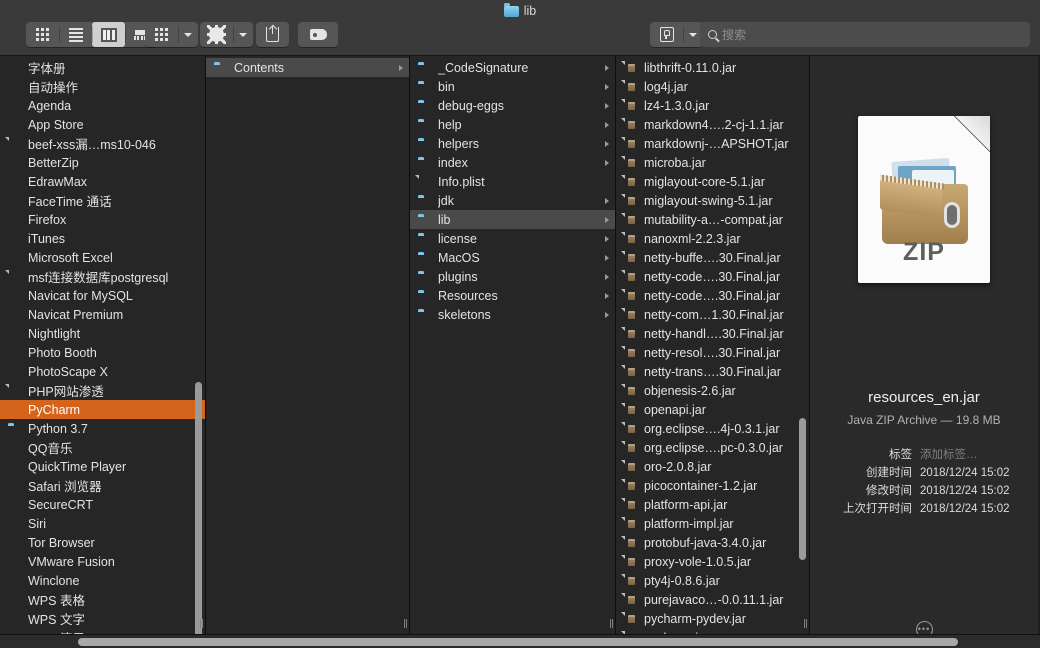 This screenshot has width=1040, height=648. Describe the element at coordinates (102, 485) in the screenshot. I see `sidebar-item: Safari 浏览器` at that location.